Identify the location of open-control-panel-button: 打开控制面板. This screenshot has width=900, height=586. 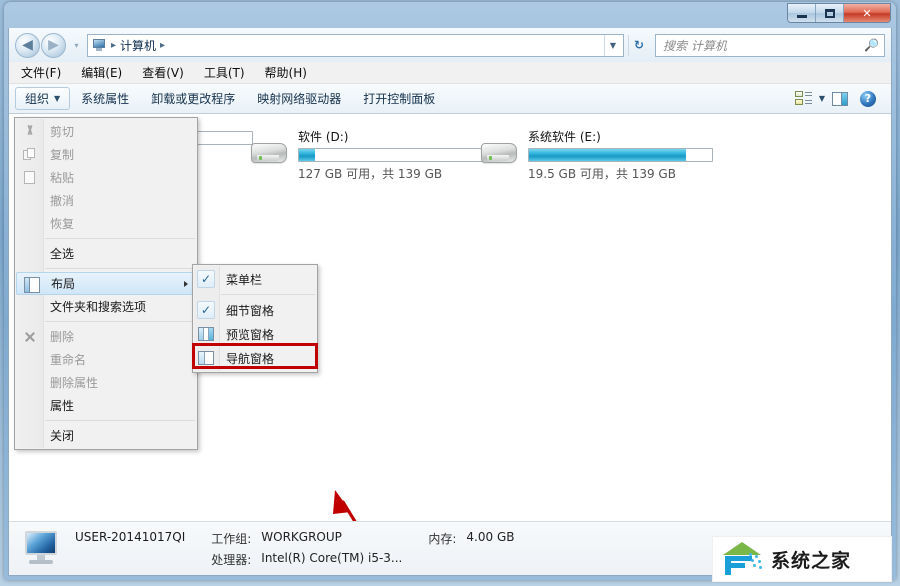
(399, 98).